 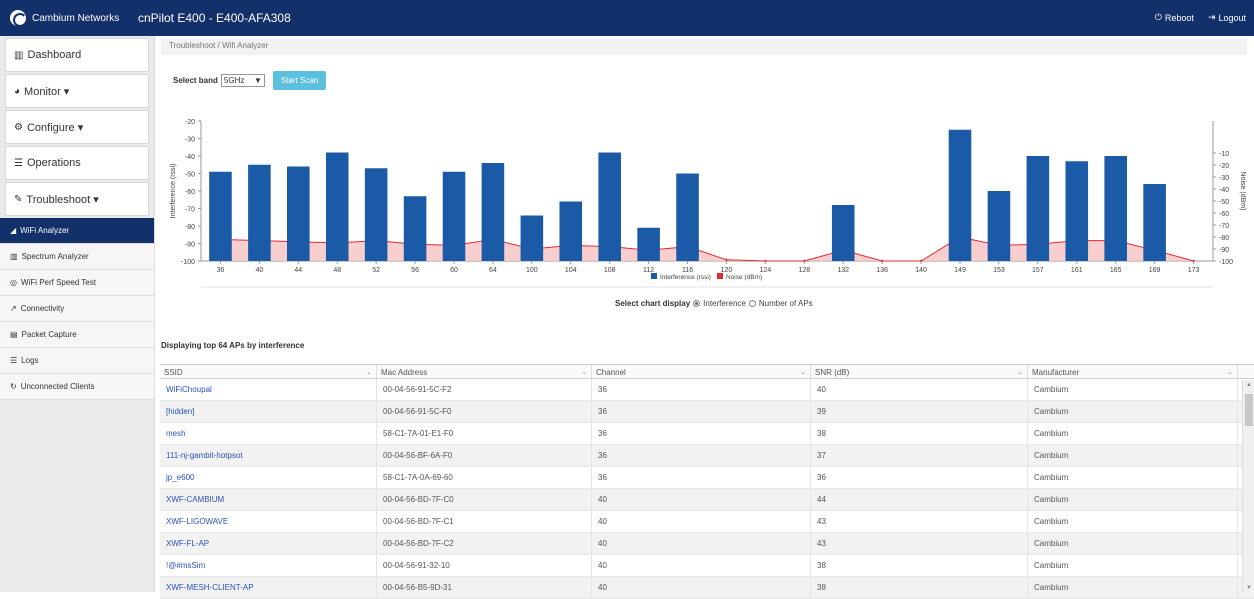 I want to click on reboot-button: ⏻ Reboot, so click(x=1174, y=17).